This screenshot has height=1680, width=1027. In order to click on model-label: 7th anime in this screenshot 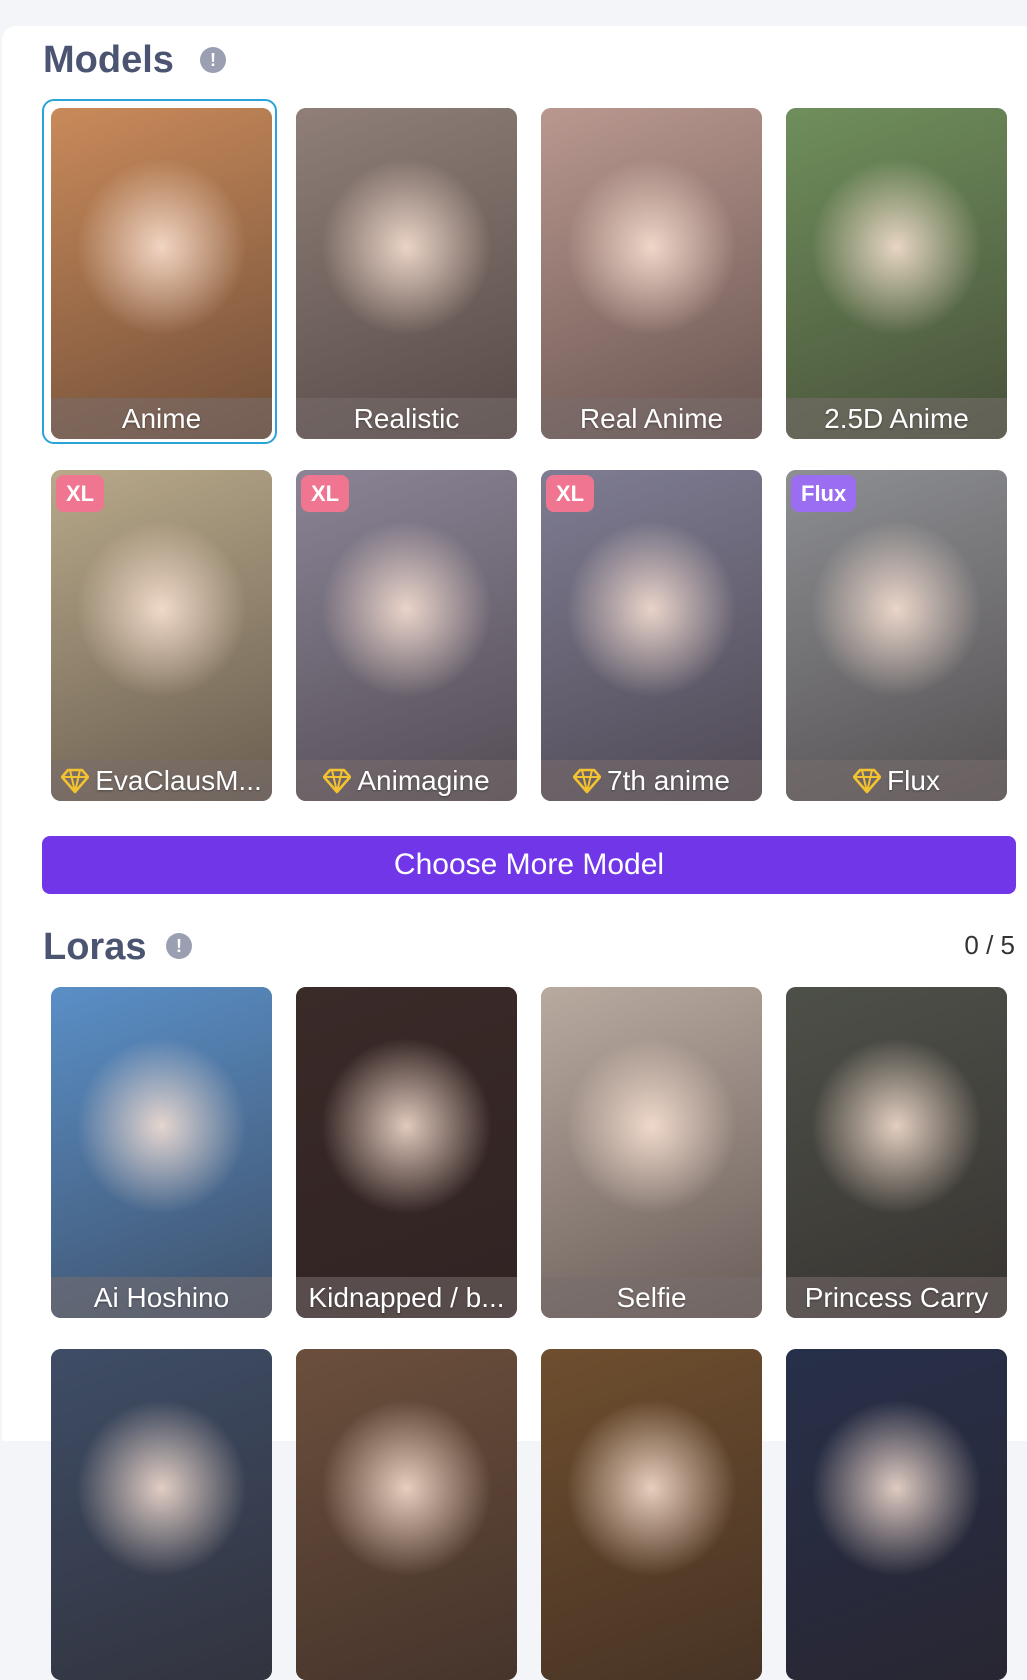, I will do `click(651, 780)`.